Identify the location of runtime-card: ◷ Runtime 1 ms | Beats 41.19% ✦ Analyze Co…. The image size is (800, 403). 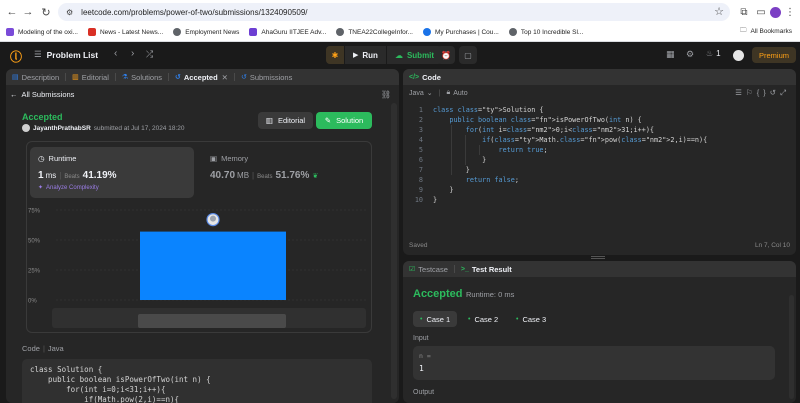
(112, 172).